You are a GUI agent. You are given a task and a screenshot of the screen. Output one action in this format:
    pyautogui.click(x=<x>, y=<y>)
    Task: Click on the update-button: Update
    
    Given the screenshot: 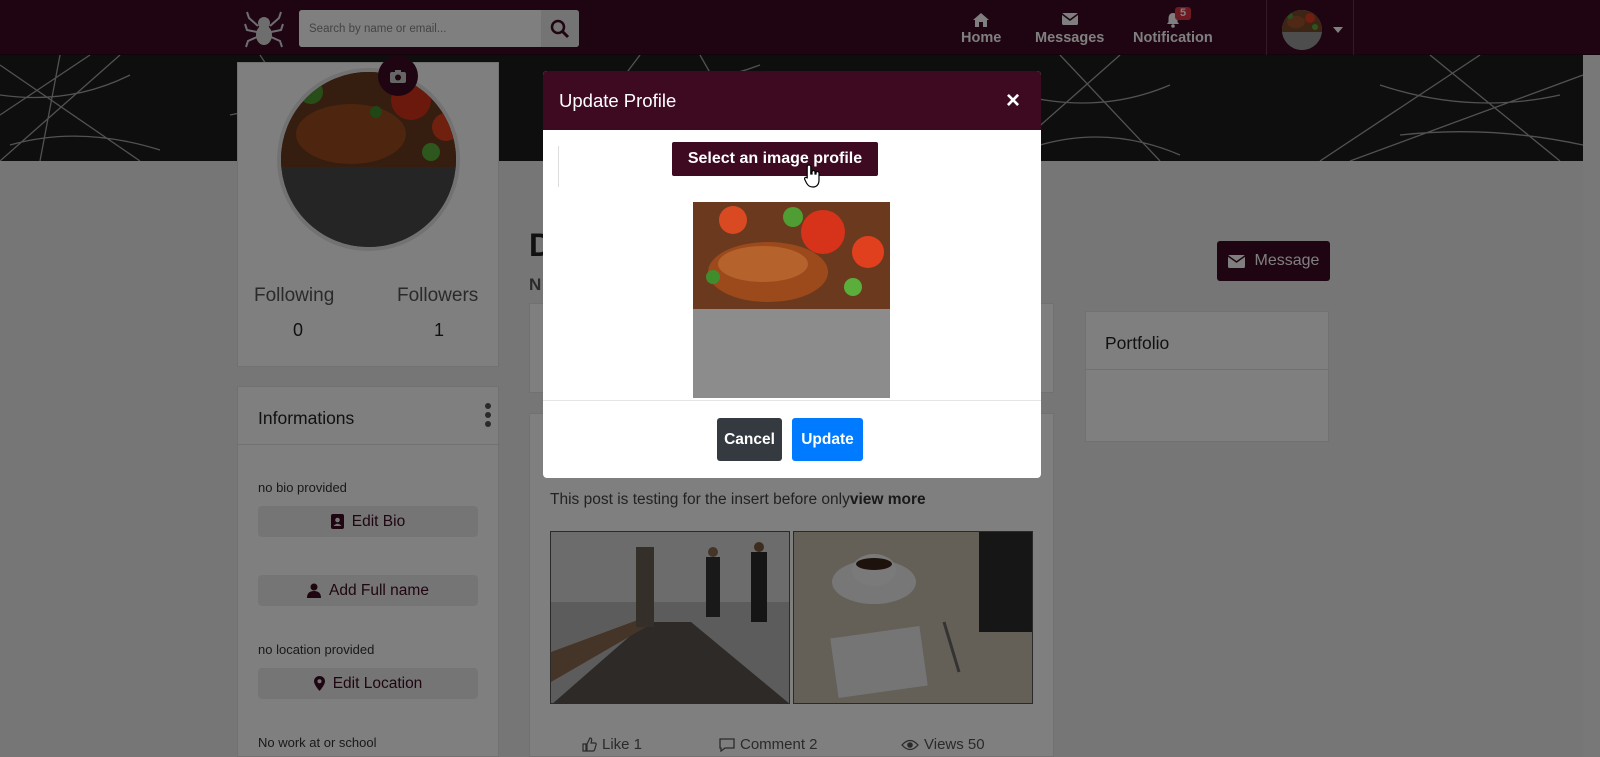 What is the action you would take?
    pyautogui.click(x=827, y=439)
    